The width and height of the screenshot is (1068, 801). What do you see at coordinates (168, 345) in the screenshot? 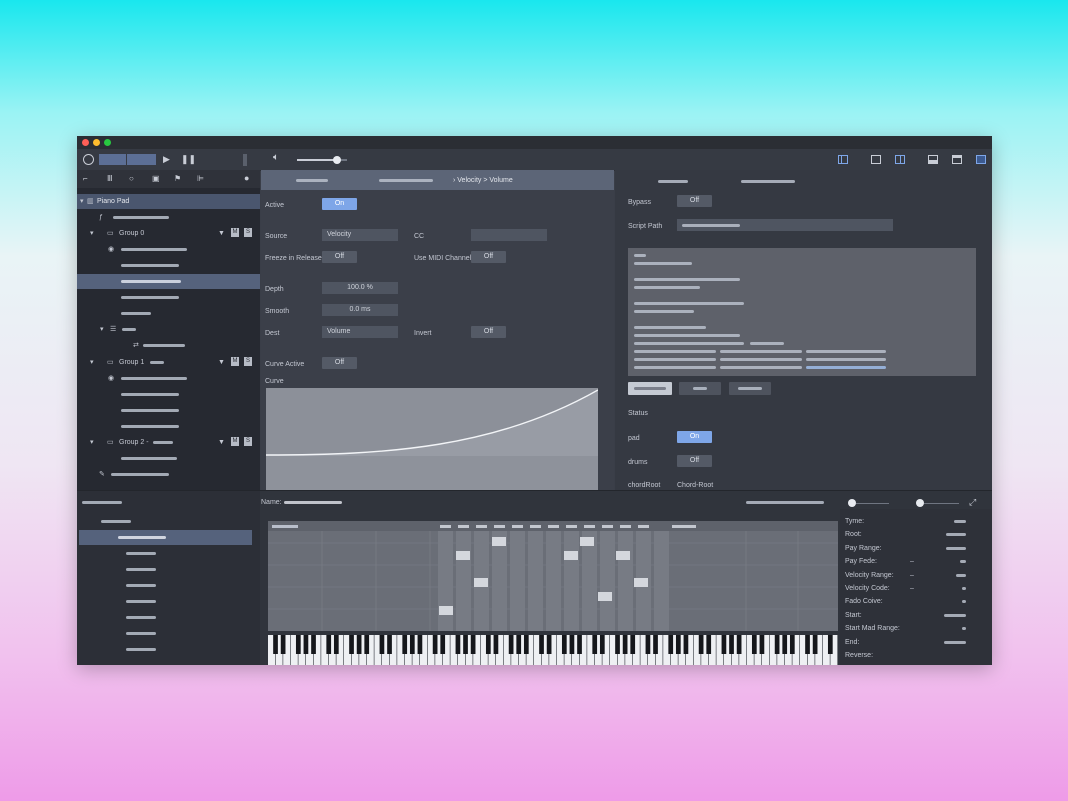
I see `tree-item: ⇄` at bounding box center [168, 345].